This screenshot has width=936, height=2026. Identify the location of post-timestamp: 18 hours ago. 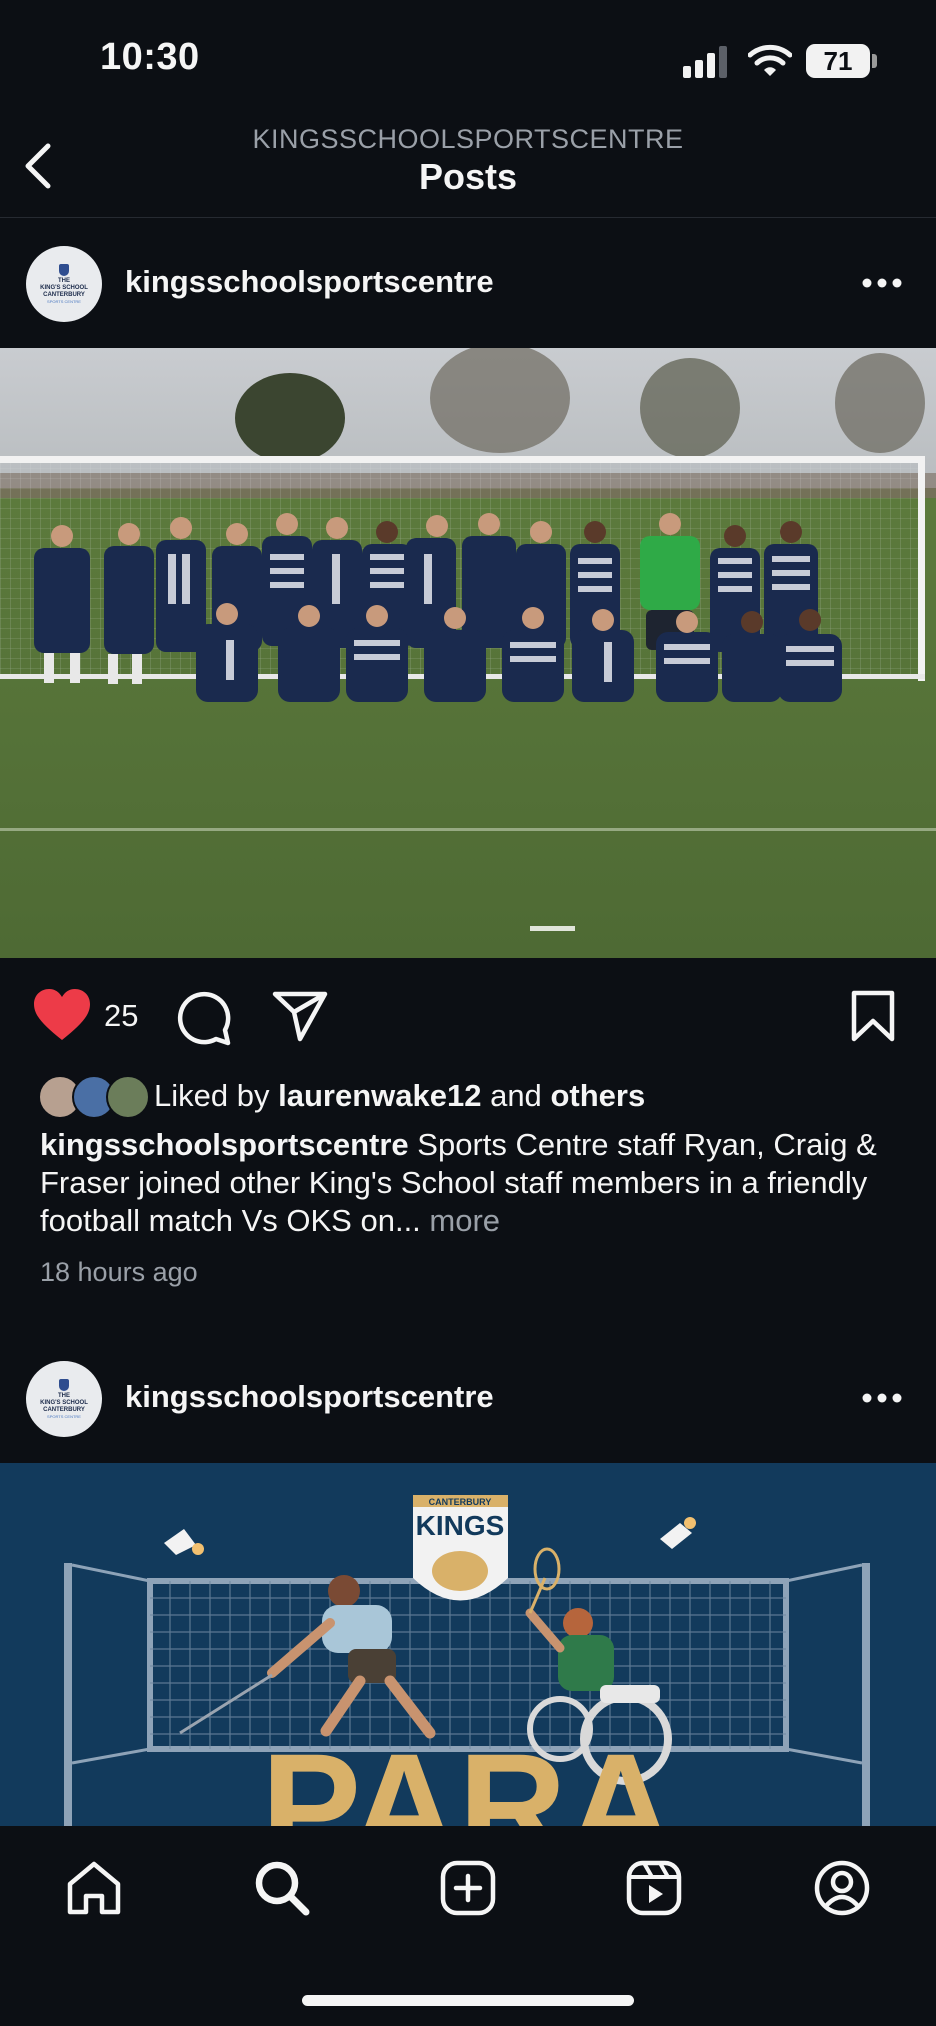
(119, 1272).